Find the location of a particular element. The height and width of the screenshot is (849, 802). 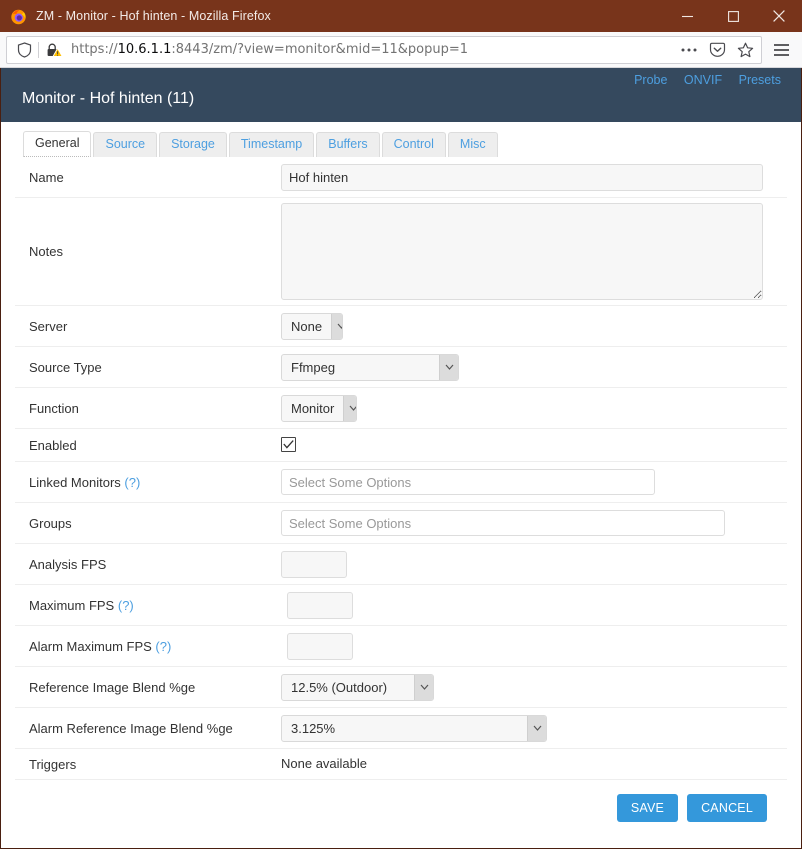

field-function: Monitor is located at coordinates (534, 408).